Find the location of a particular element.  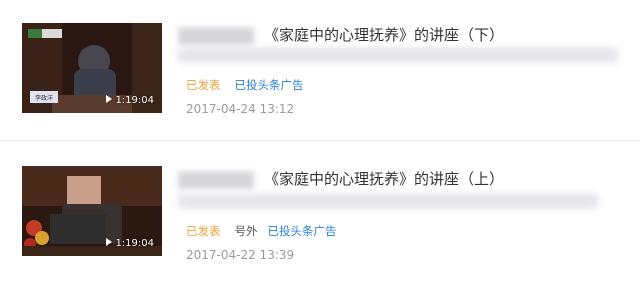

article-tags: 已发表 号外 已投头条广告 is located at coordinates (261, 231).